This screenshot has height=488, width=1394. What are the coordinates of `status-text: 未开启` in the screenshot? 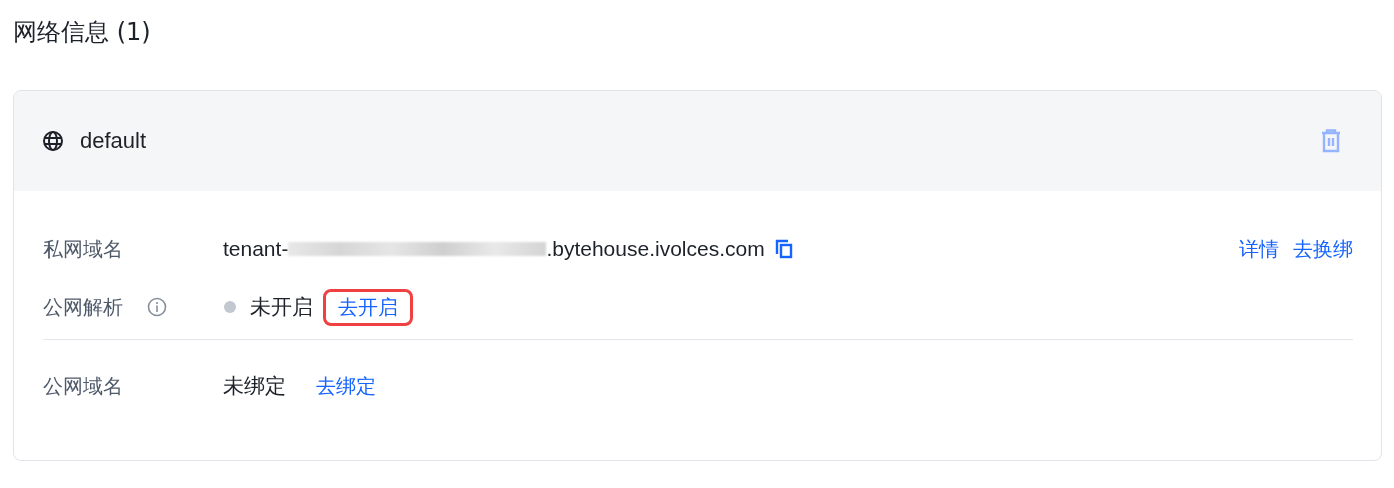 It's located at (281, 307).